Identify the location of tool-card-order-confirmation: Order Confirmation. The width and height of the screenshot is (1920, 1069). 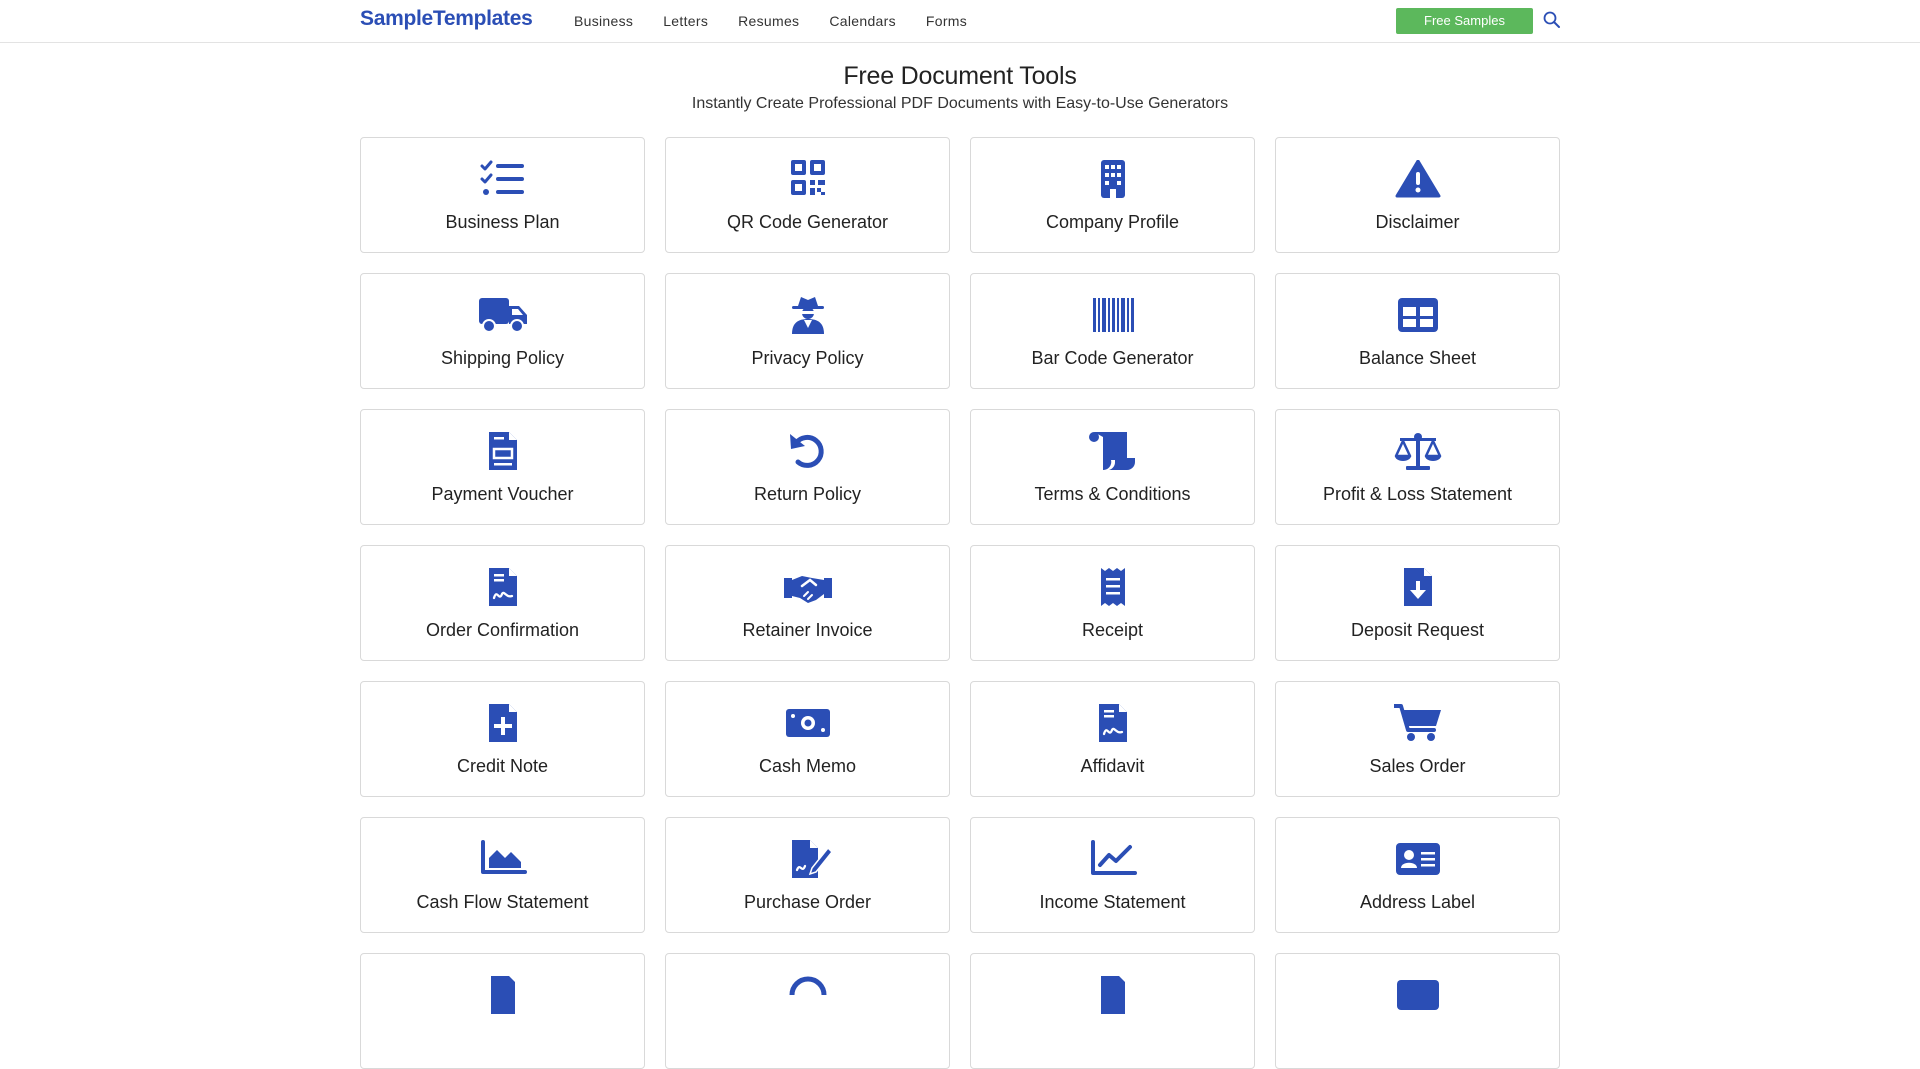
(502, 603).